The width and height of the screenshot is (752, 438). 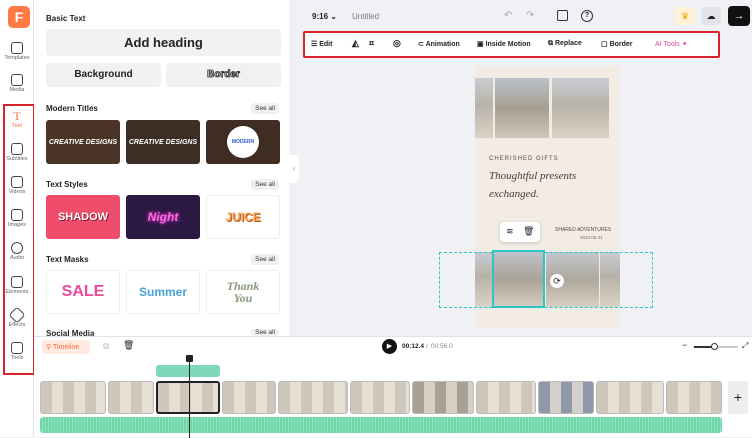 I want to click on crown-icon: ♛, so click(x=685, y=16).